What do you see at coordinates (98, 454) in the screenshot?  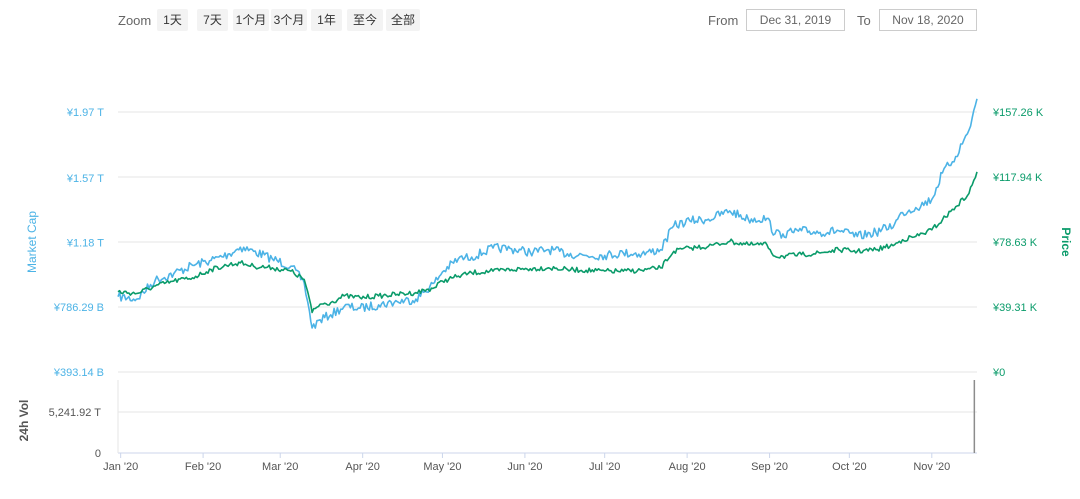 I see `volume-axis-tick-label: 0` at bounding box center [98, 454].